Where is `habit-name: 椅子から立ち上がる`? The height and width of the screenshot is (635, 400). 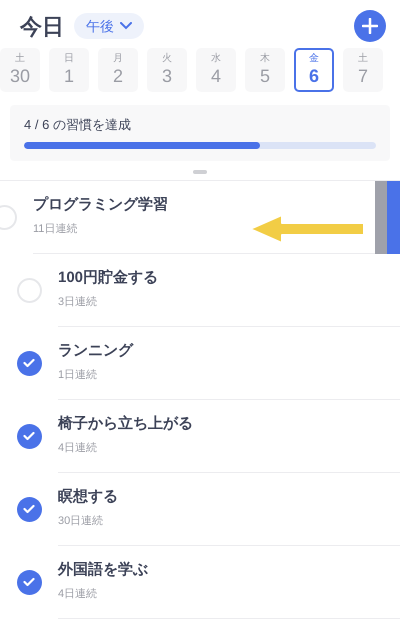 habit-name: 椅子から立ち上がる is located at coordinates (125, 424).